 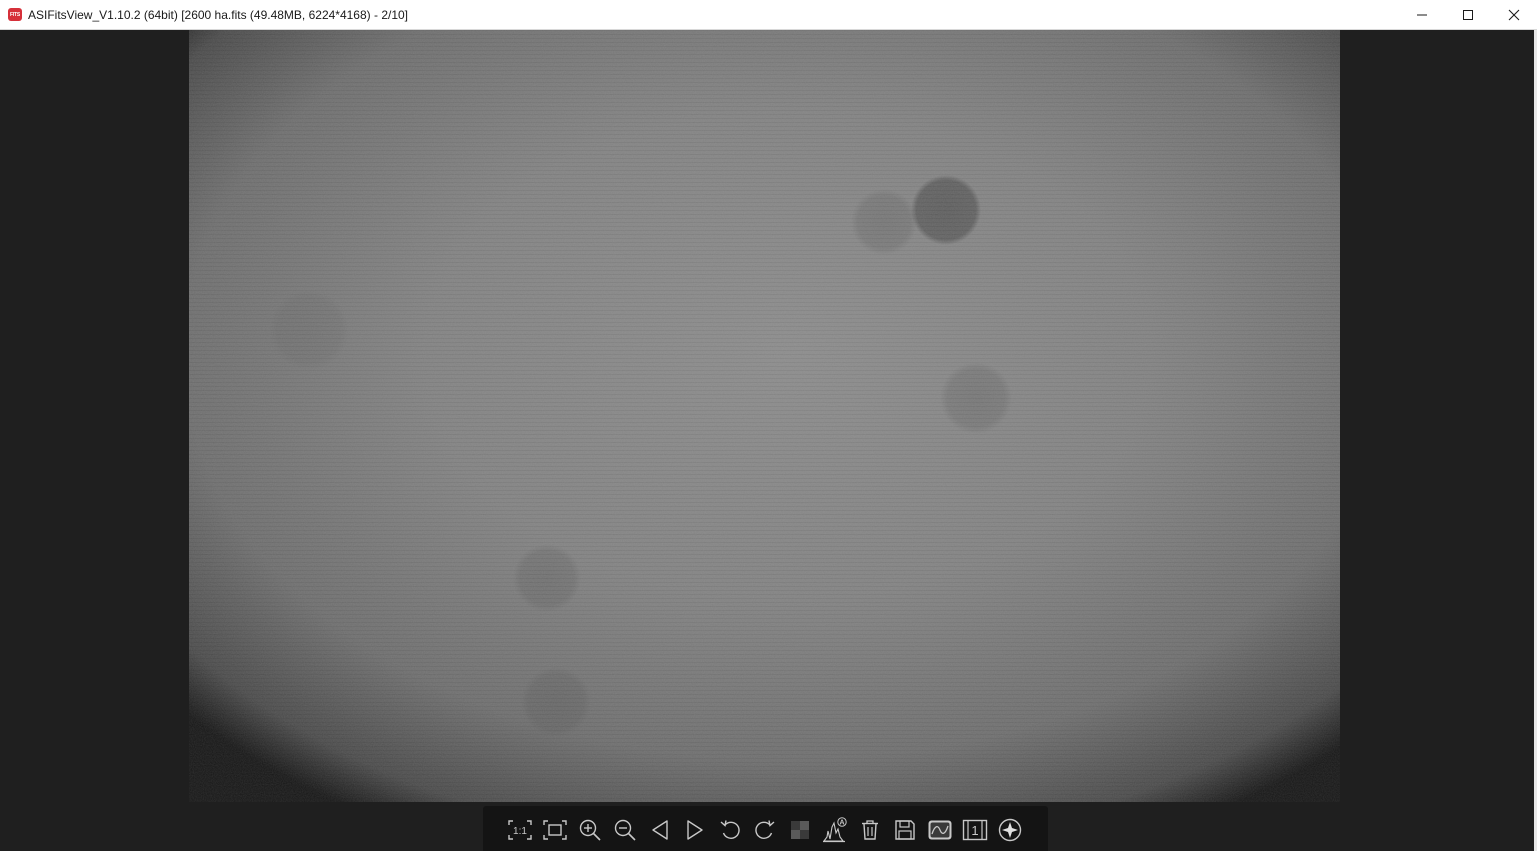 I want to click on save-icon, so click(x=905, y=830).